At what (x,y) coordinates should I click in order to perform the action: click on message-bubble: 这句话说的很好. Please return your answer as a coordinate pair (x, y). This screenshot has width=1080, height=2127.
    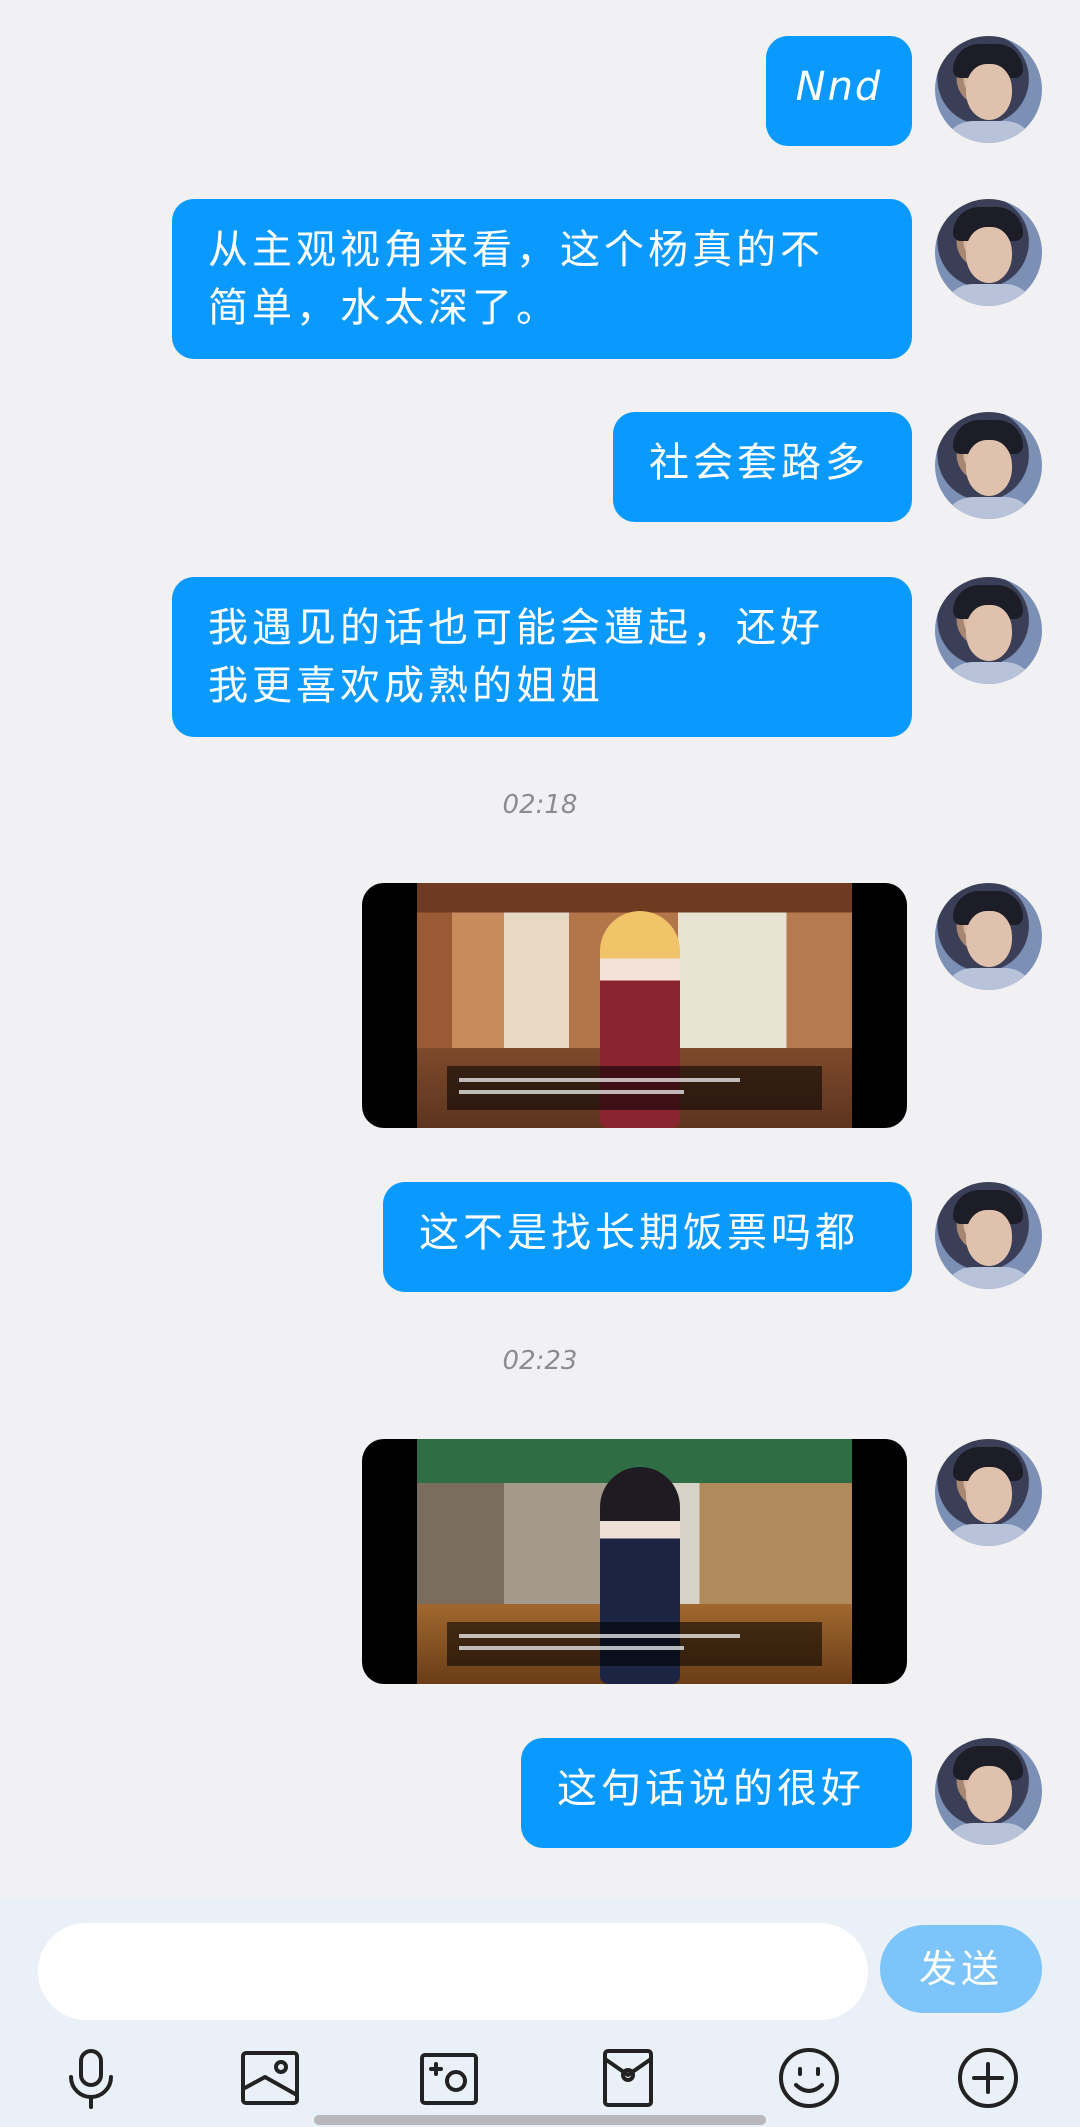
    Looking at the image, I should click on (716, 1793).